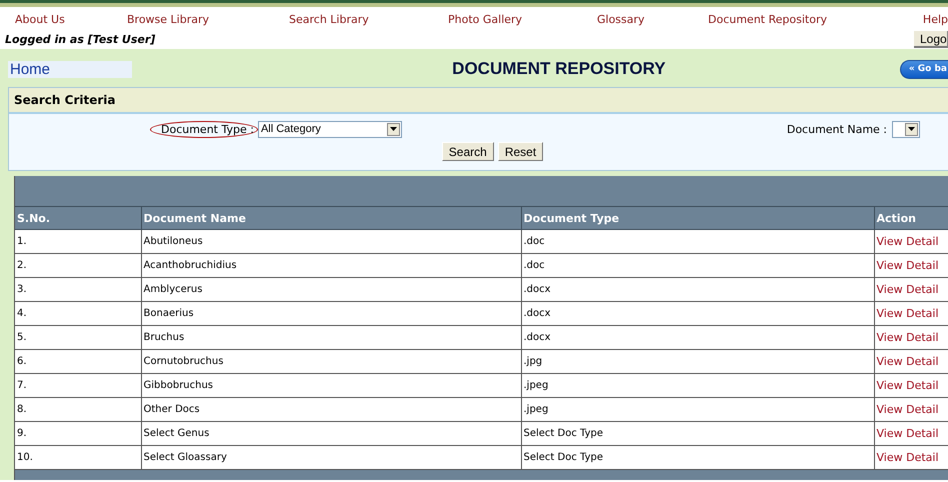 This screenshot has height=482, width=948. I want to click on document-type-label: Document Type :, so click(204, 129).